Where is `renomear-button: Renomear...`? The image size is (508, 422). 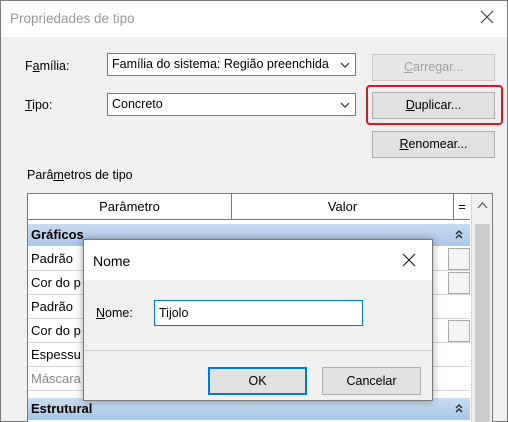 renomear-button: Renomear... is located at coordinates (433, 144).